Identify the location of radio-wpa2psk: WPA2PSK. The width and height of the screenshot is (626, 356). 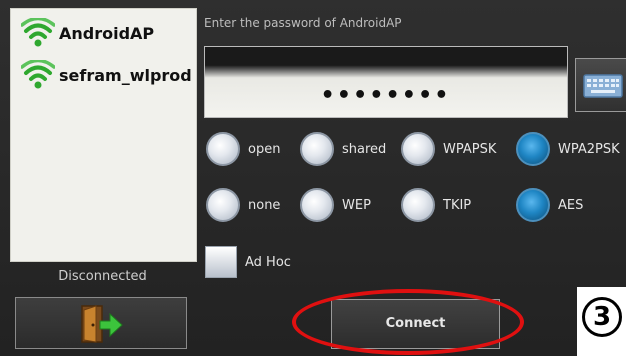
(568, 149).